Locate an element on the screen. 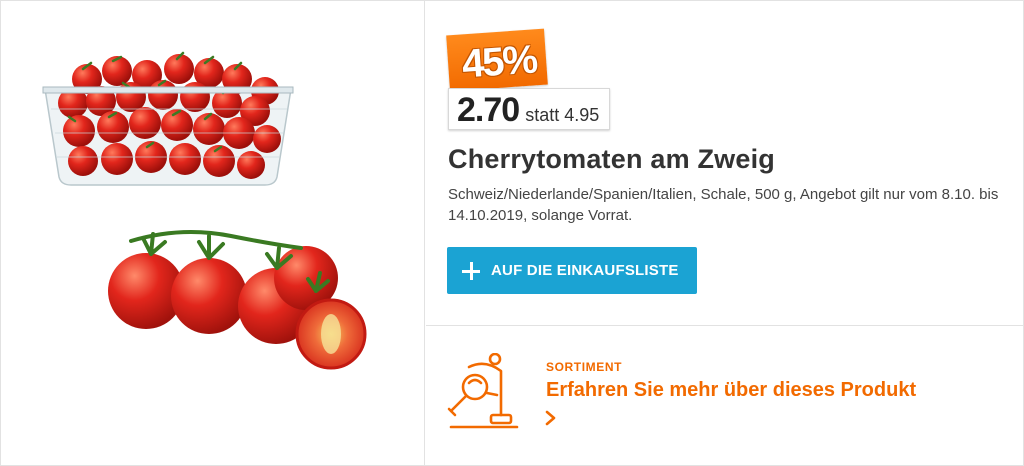 The image size is (1024, 466). vine-tomatoes-image is located at coordinates (237, 300).